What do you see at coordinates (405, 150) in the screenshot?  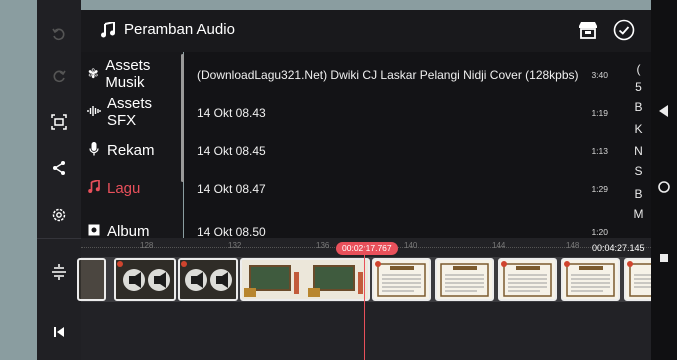 I see `list-item: 14 Okt 08.45 1:13` at bounding box center [405, 150].